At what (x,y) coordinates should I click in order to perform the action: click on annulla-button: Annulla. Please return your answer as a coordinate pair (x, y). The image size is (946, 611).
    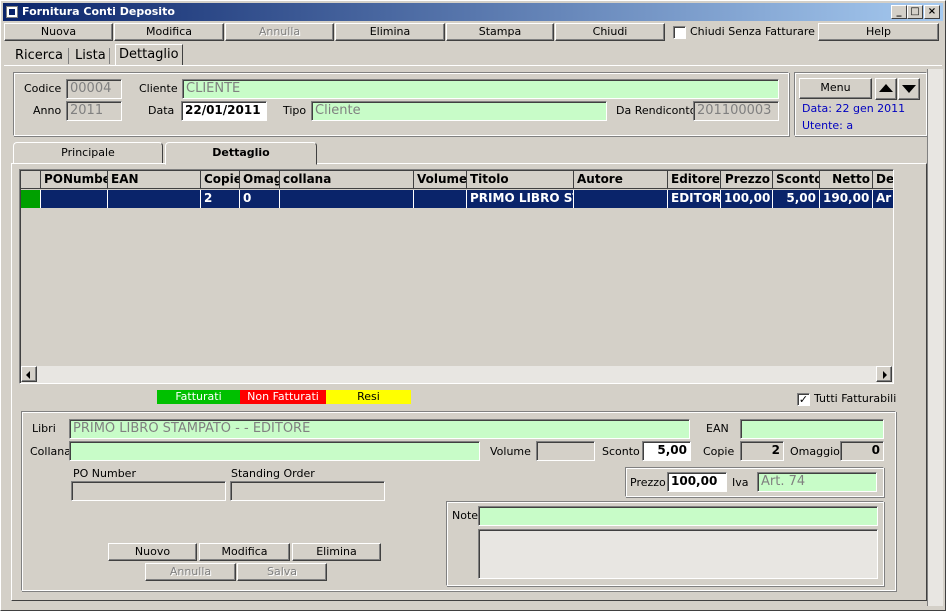
    Looking at the image, I should click on (279, 32).